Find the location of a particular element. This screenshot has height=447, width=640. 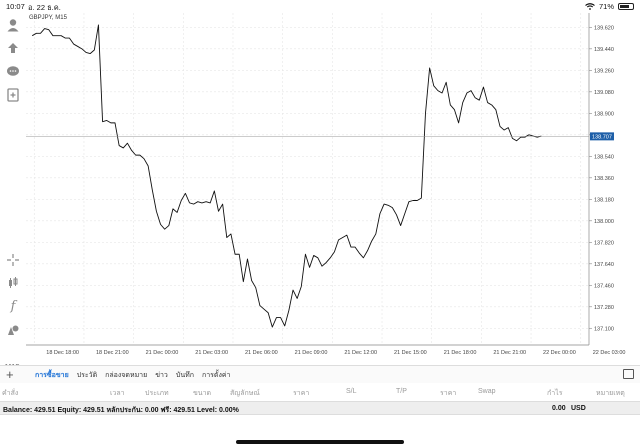

x-tick-label: 21 Dec 00:00 is located at coordinates (162, 353).